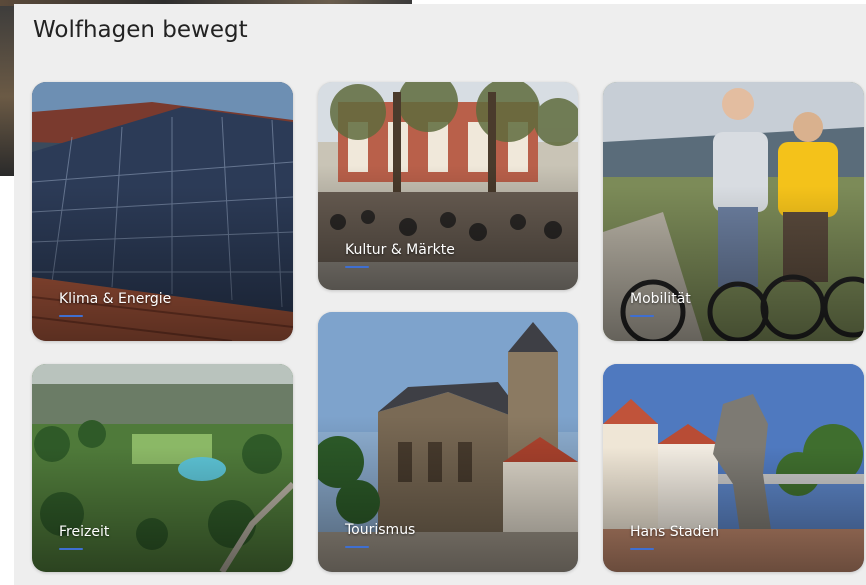  I want to click on tile-label: Mobilität, so click(660, 299).